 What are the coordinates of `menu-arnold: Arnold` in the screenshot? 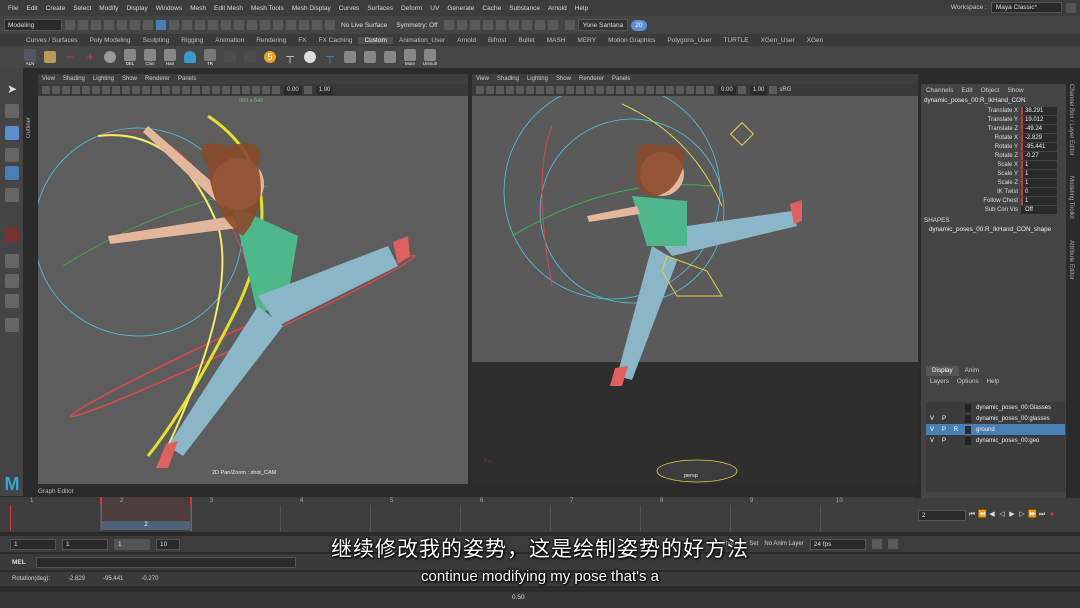 It's located at (557, 8).